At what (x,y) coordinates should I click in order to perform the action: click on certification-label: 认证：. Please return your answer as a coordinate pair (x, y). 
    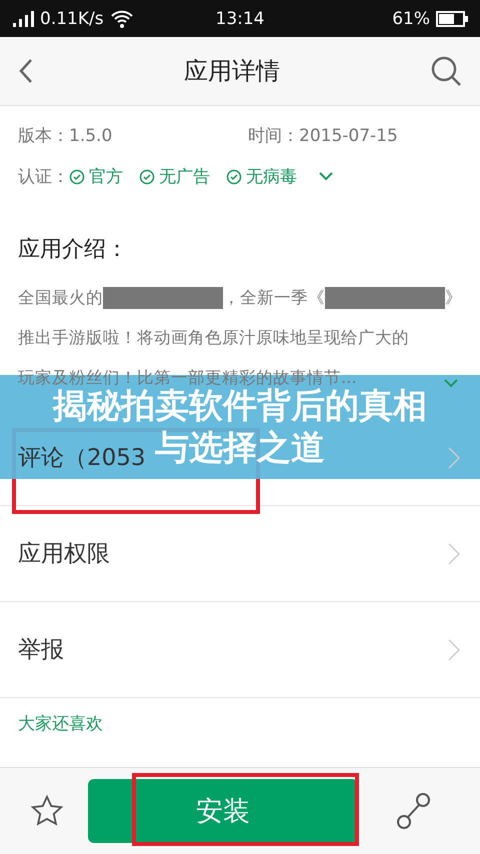
    Looking at the image, I should click on (43, 177).